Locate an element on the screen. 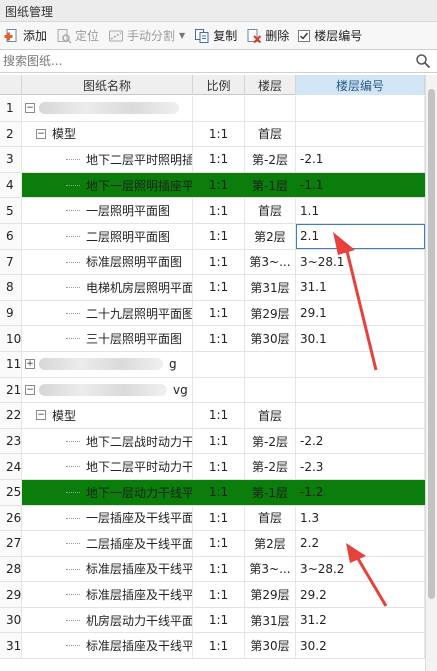 The width and height of the screenshot is (437, 671). floor-code-cell: -2.2 is located at coordinates (360, 441).